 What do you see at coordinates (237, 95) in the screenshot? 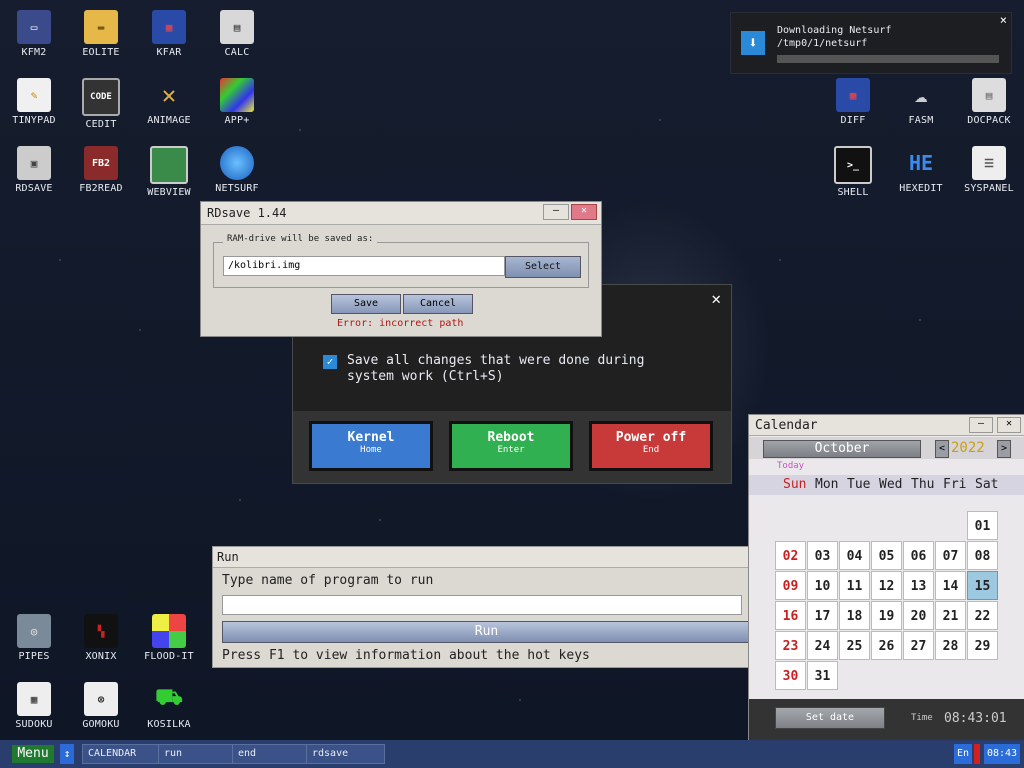
I see `cube-icon` at bounding box center [237, 95].